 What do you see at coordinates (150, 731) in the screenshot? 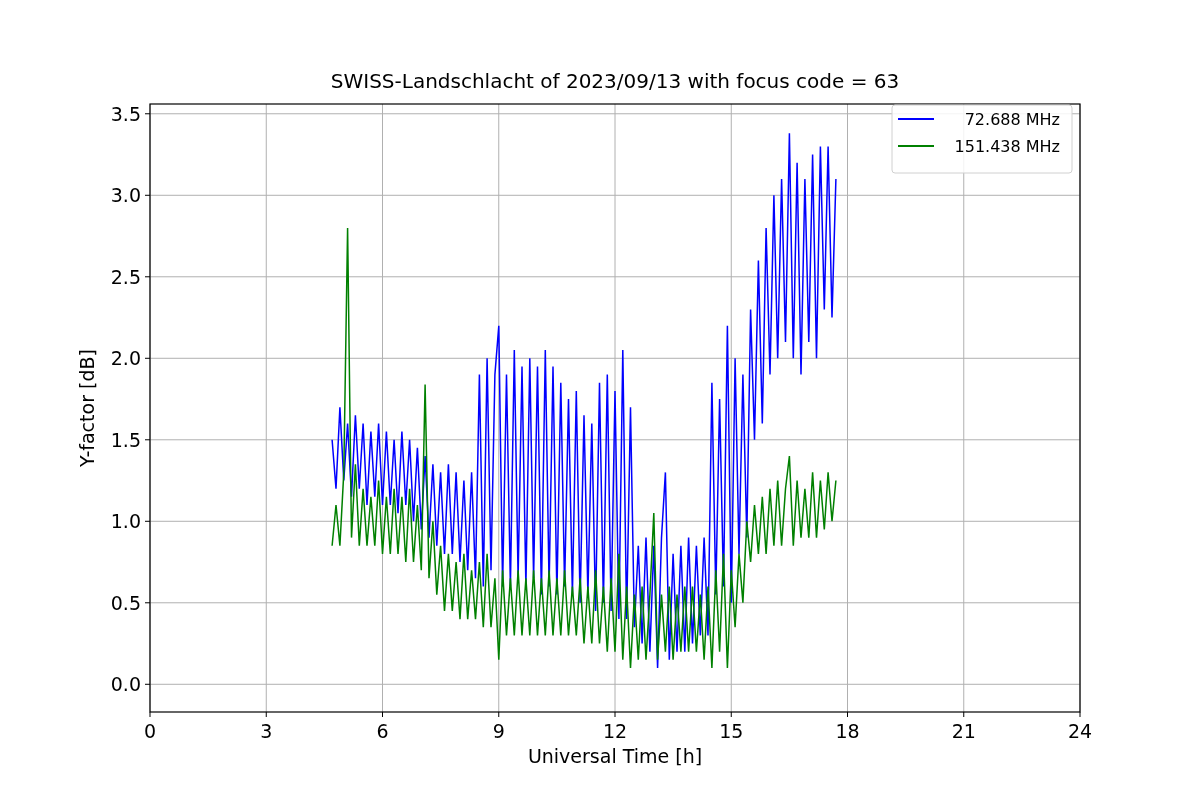
I see `tick-label: 0` at bounding box center [150, 731].